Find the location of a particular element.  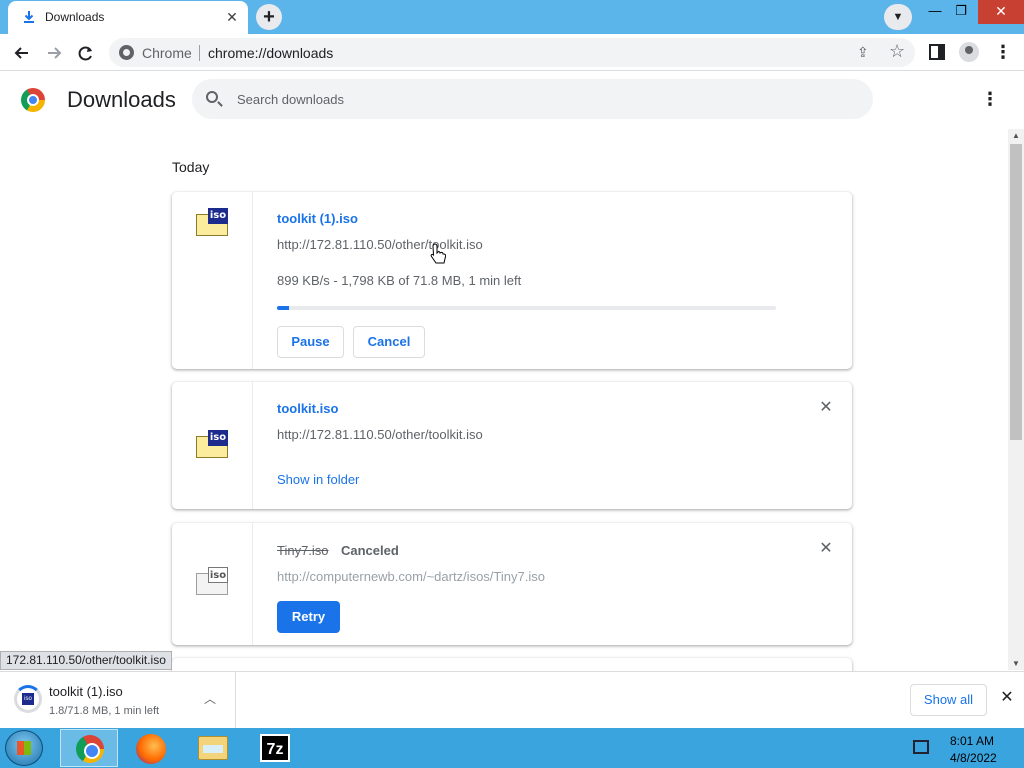

omnibox: Chrome chrome://downloads ⇪ ☆ is located at coordinates (512, 52).